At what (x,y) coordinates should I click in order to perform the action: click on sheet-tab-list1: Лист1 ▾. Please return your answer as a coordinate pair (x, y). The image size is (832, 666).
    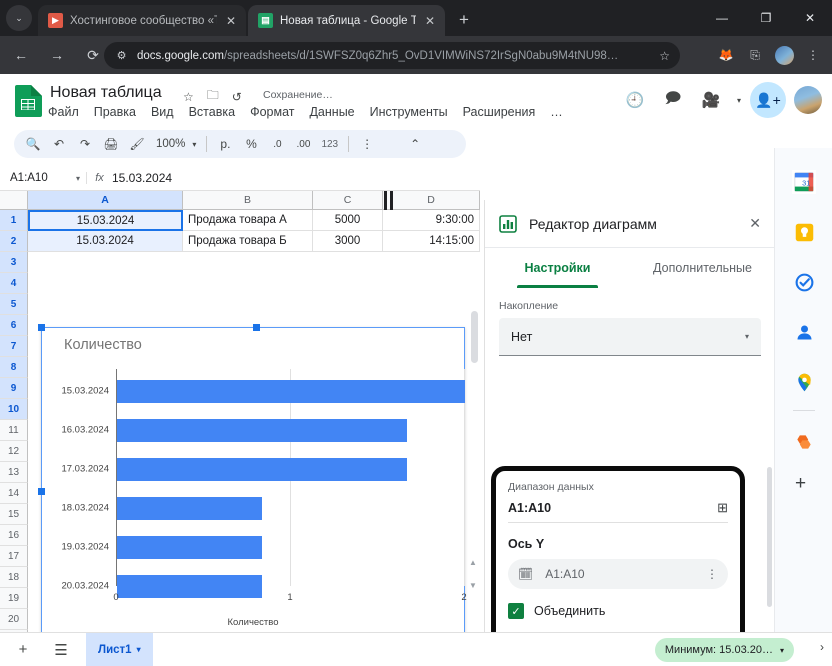
    Looking at the image, I should click on (119, 649).